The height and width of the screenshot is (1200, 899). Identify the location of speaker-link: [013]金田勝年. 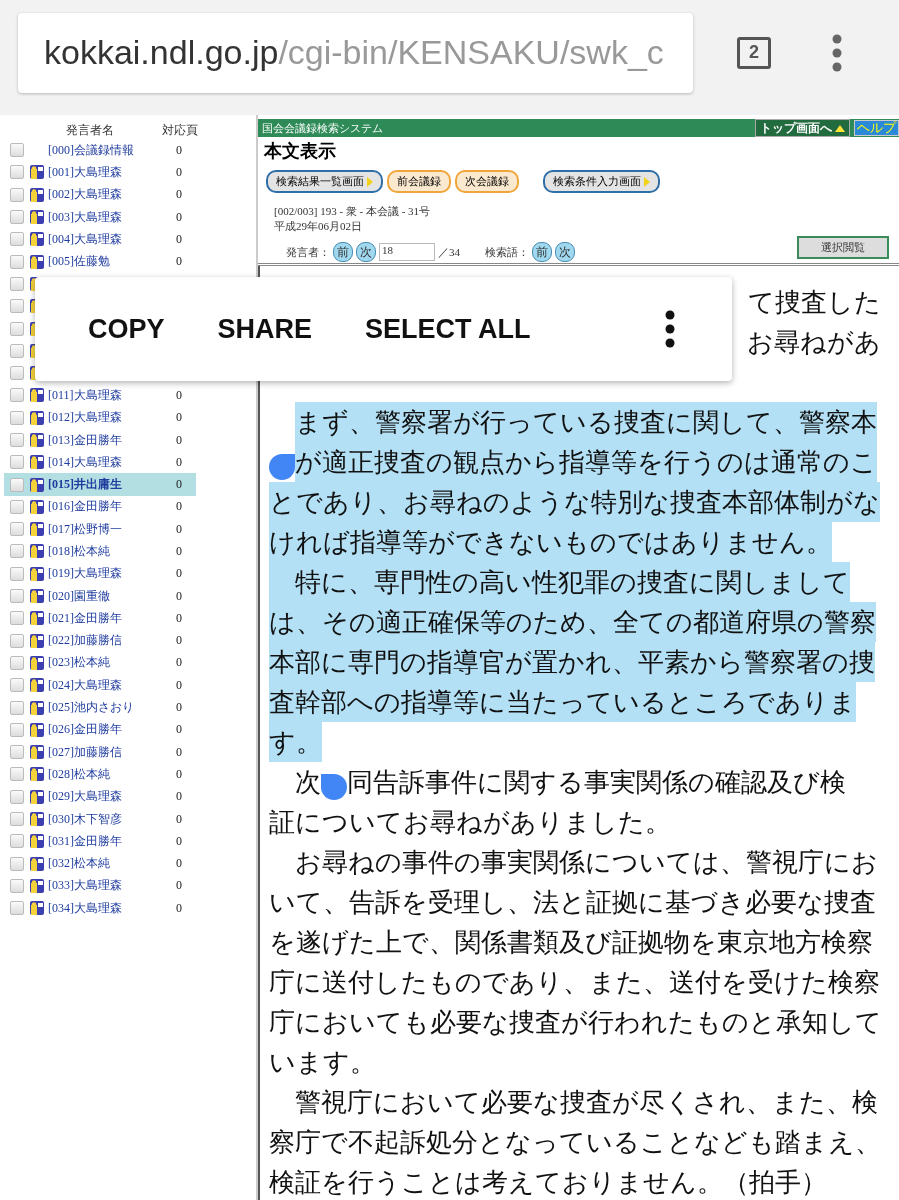
(112, 440).